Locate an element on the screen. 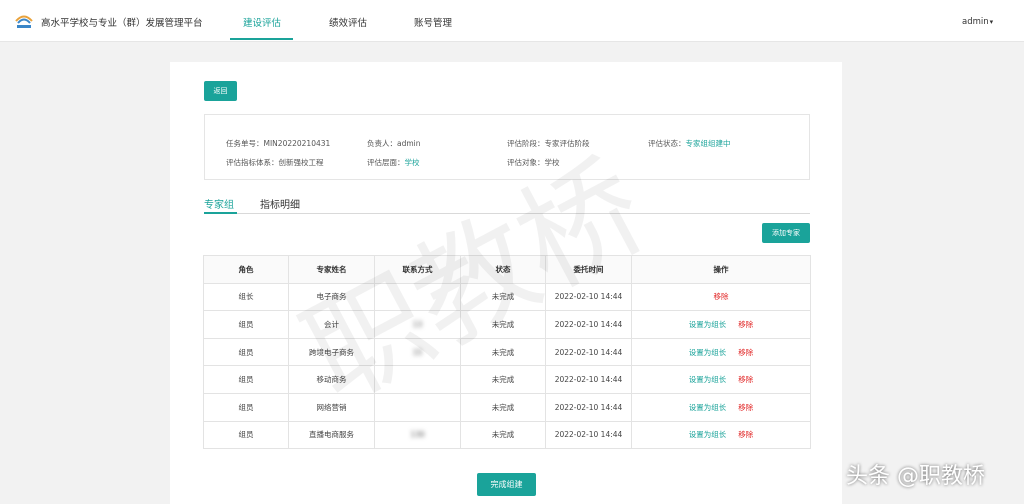 The width and height of the screenshot is (1024, 504). logo-icon is located at coordinates (24, 21).